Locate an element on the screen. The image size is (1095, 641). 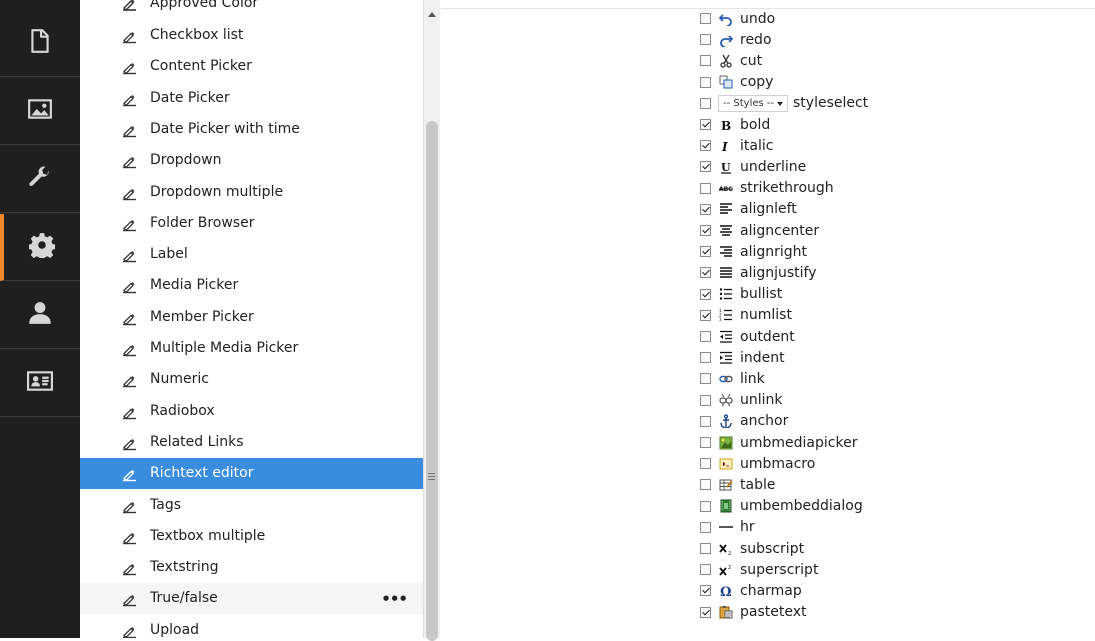
tree-item-label: Label is located at coordinates (169, 254).